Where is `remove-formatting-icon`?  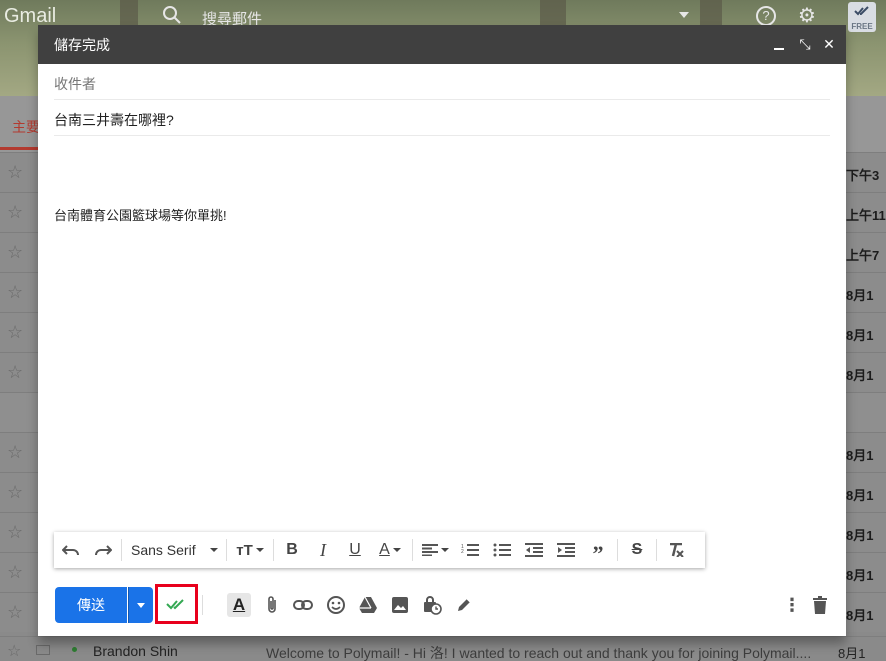
remove-formatting-icon is located at coordinates (676, 550).